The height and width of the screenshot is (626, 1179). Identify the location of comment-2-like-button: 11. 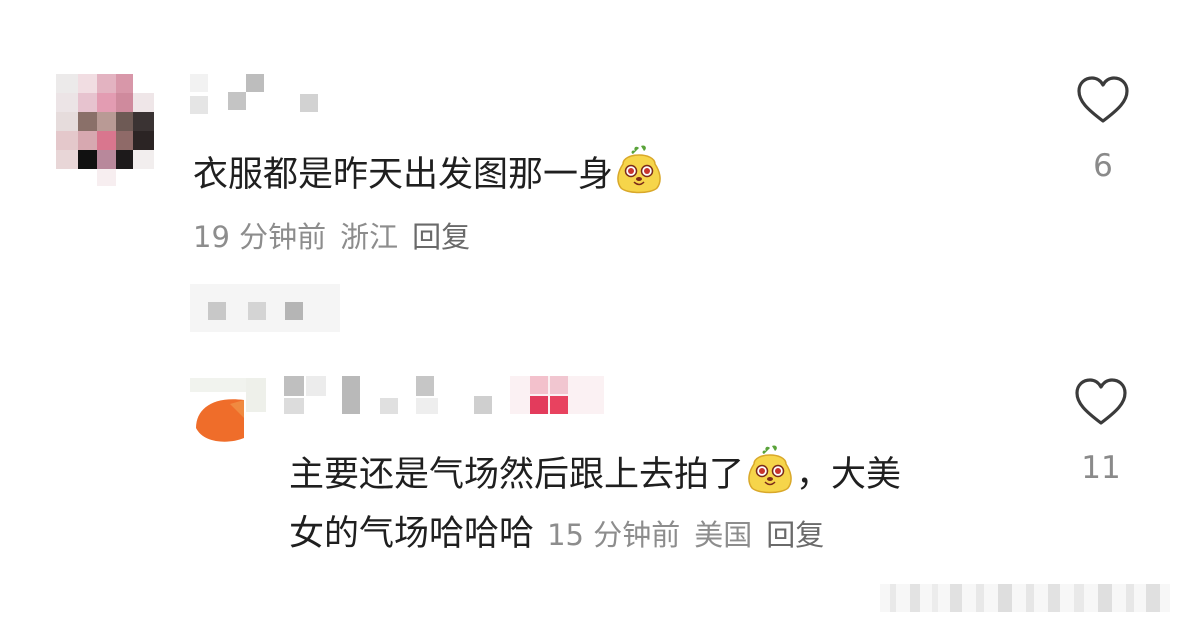
(1101, 433).